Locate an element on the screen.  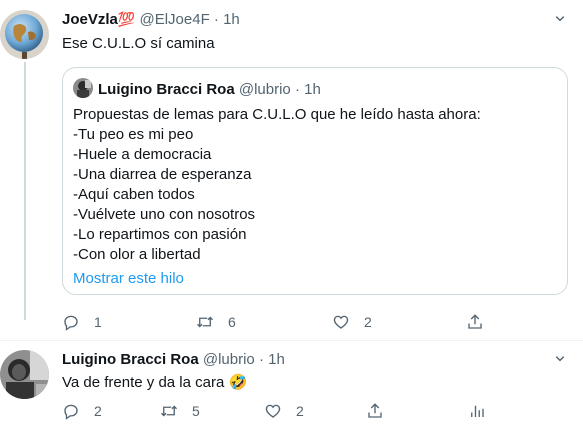
retweet-count: 5 is located at coordinates (196, 411).